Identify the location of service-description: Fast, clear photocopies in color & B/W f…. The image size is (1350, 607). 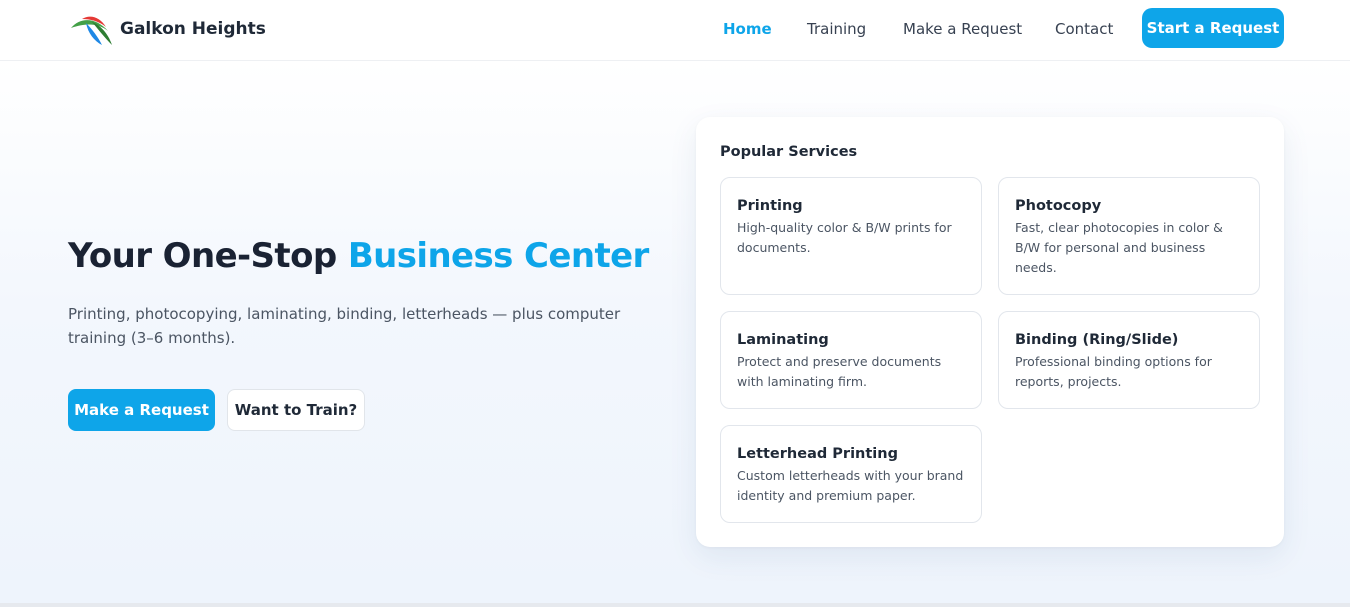
(1119, 247).